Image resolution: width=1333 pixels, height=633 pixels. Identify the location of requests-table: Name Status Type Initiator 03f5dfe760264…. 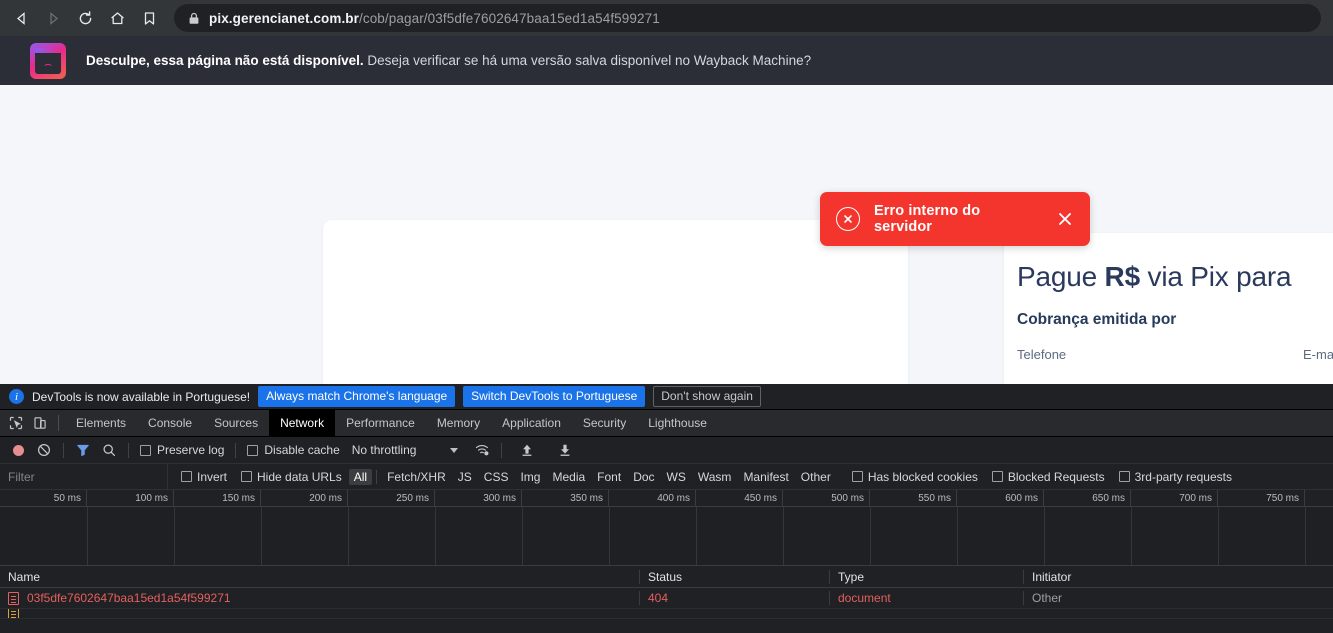
(666, 599).